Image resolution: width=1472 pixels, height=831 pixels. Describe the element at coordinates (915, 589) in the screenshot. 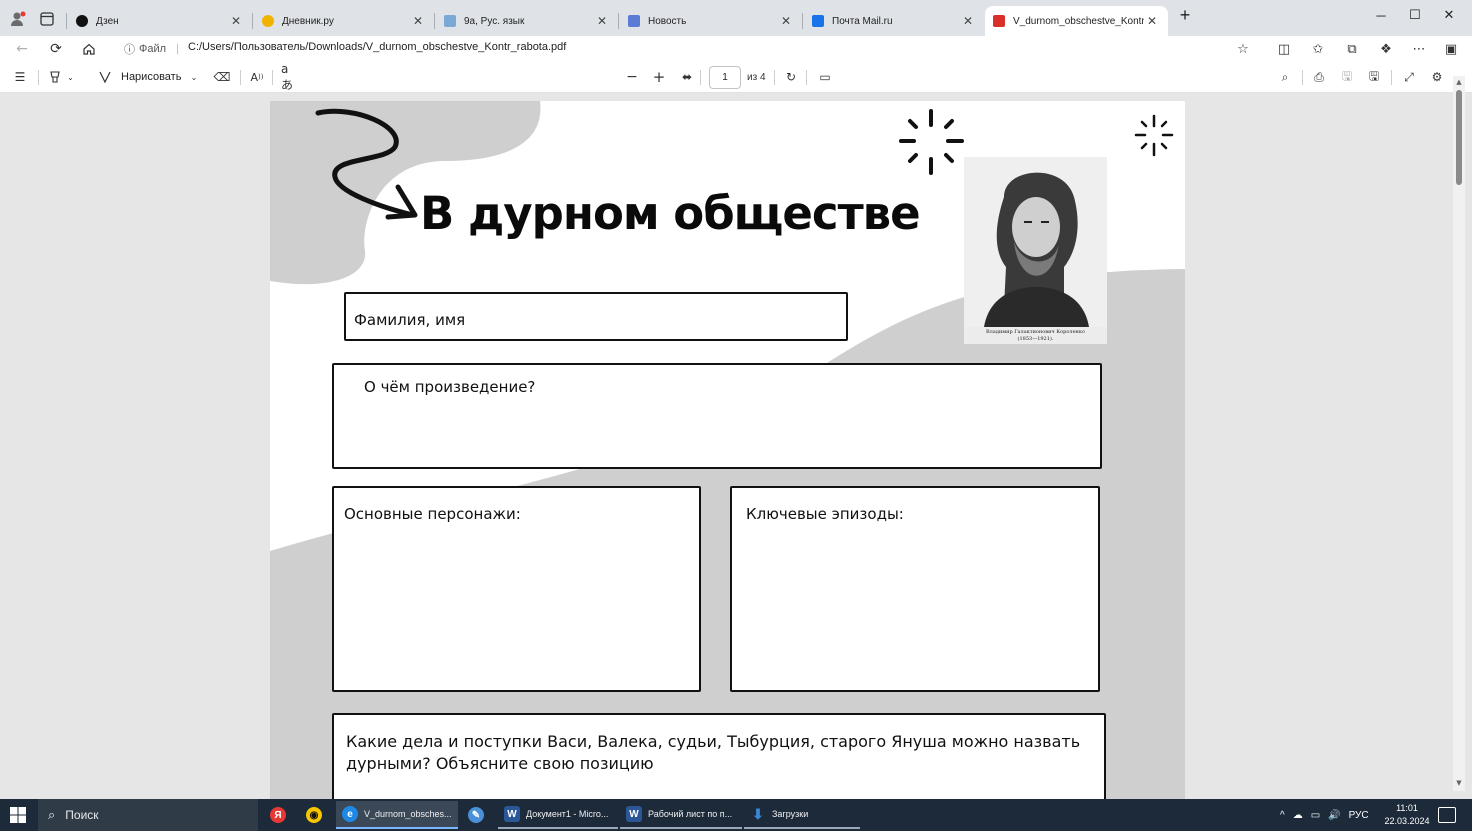

I see `episodes-field-box: Ключевые эпизоды:` at that location.